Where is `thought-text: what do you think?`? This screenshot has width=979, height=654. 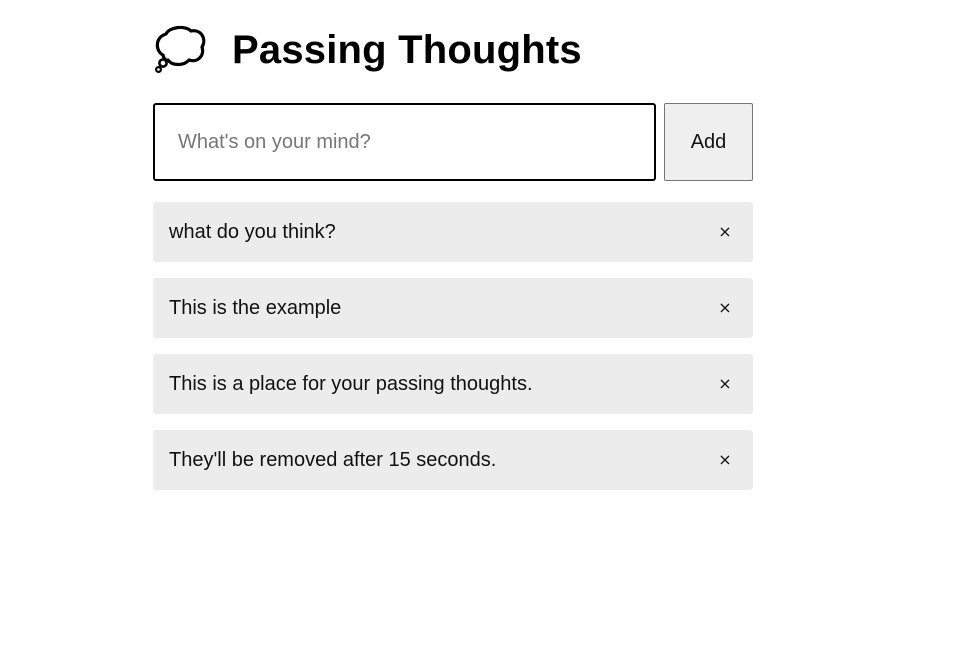 thought-text: what do you think? is located at coordinates (252, 231).